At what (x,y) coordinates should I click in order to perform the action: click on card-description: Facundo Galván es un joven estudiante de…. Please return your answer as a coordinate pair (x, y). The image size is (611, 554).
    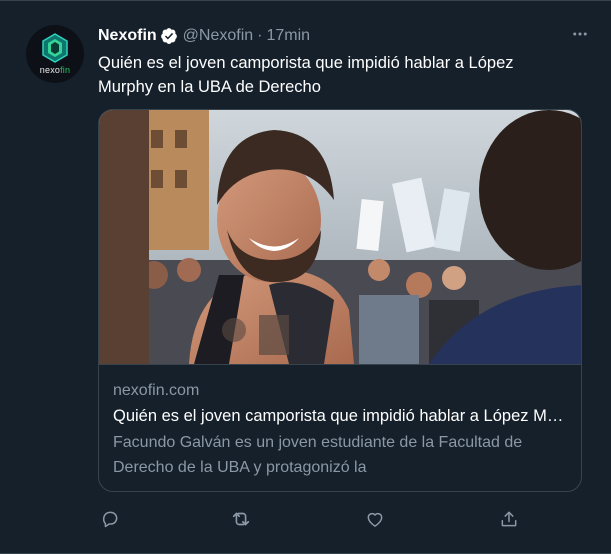
    Looking at the image, I should click on (318, 455).